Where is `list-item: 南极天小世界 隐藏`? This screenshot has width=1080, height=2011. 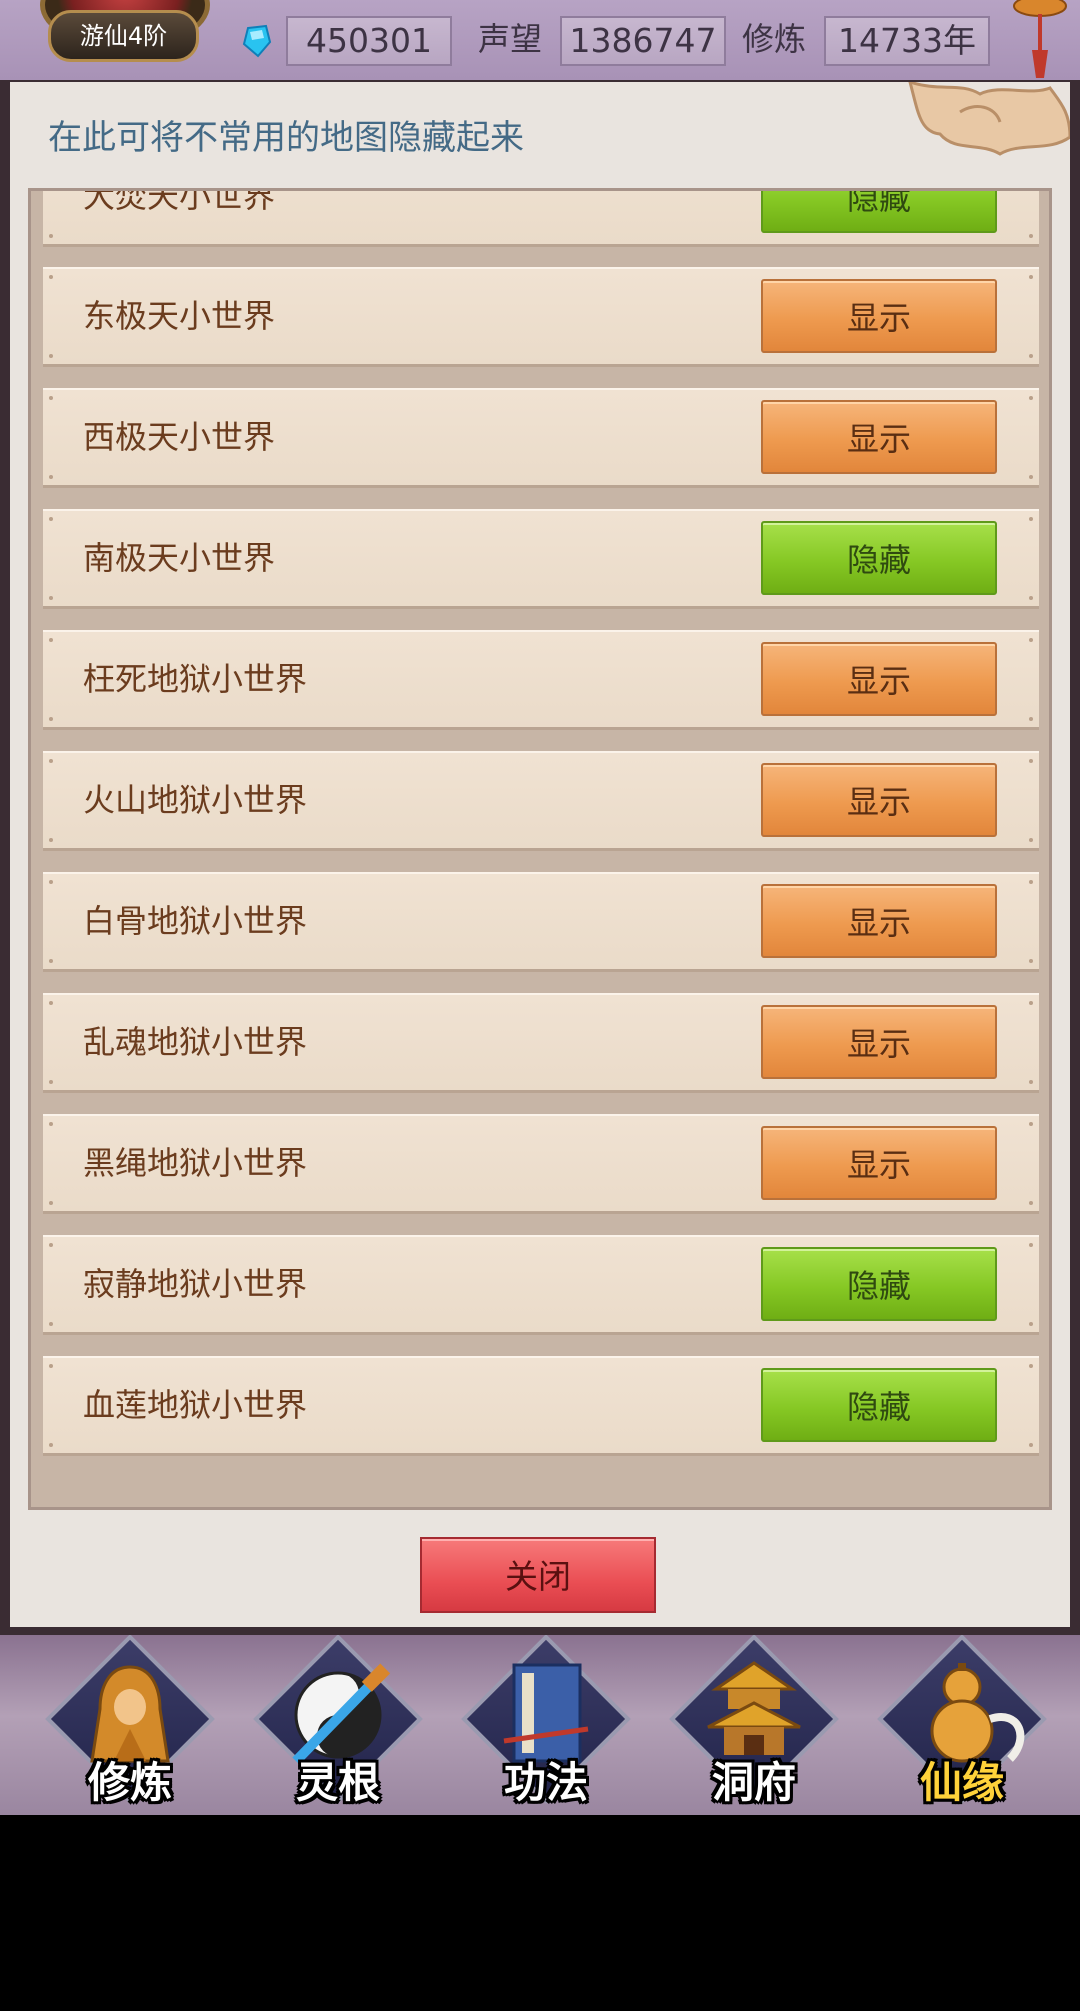 list-item: 南极天小世界 隐藏 is located at coordinates (541, 559).